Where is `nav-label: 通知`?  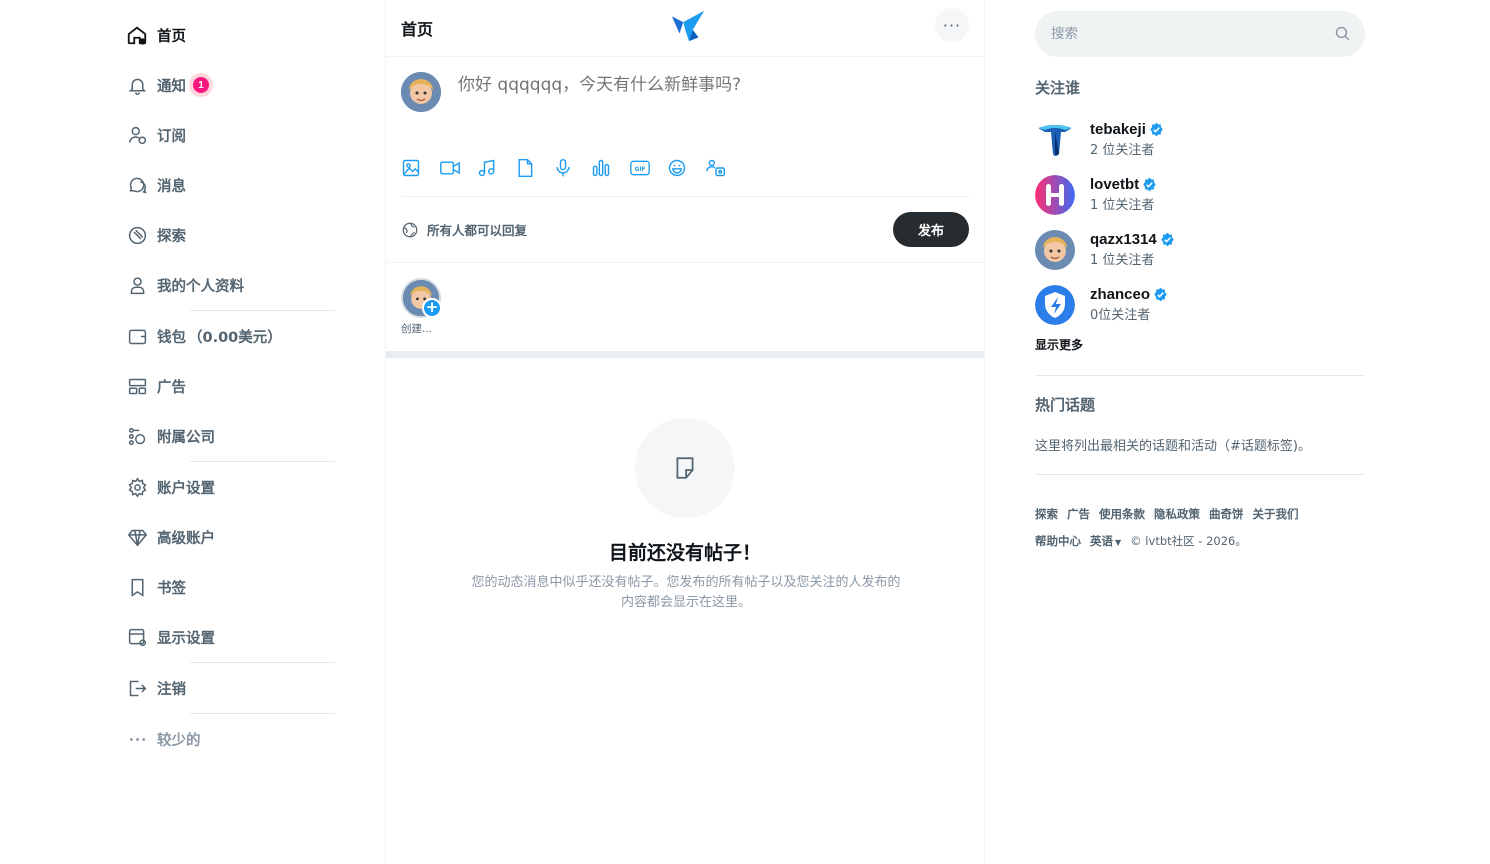 nav-label: 通知 is located at coordinates (171, 86).